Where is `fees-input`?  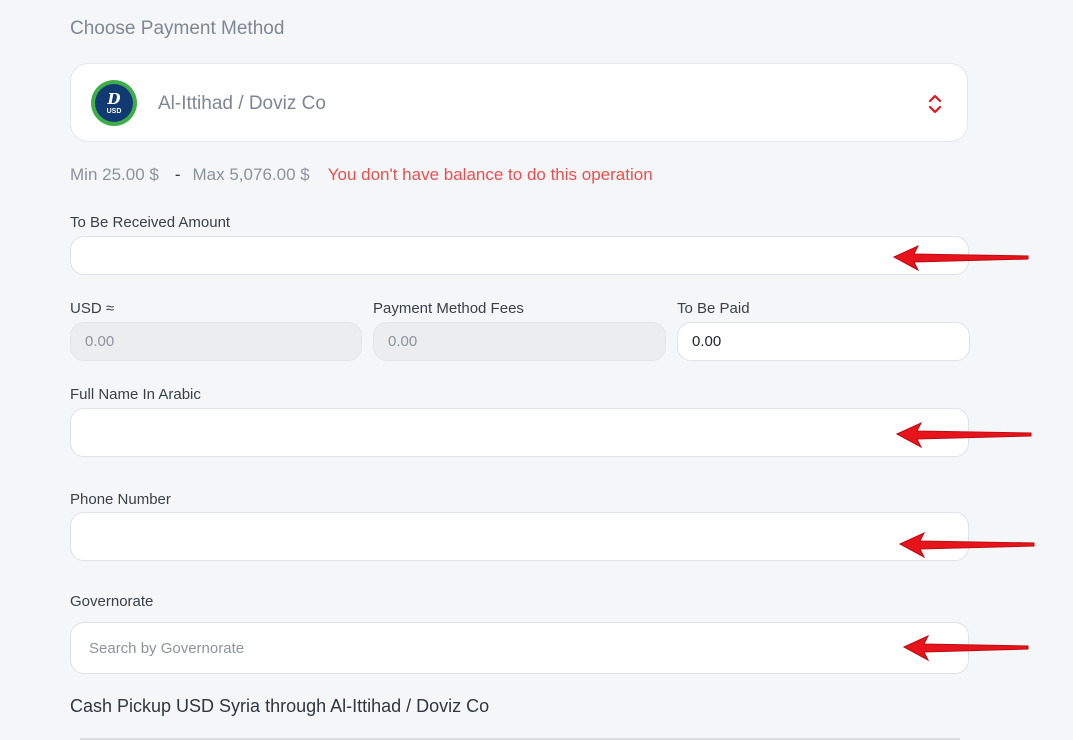 fees-input is located at coordinates (519, 341).